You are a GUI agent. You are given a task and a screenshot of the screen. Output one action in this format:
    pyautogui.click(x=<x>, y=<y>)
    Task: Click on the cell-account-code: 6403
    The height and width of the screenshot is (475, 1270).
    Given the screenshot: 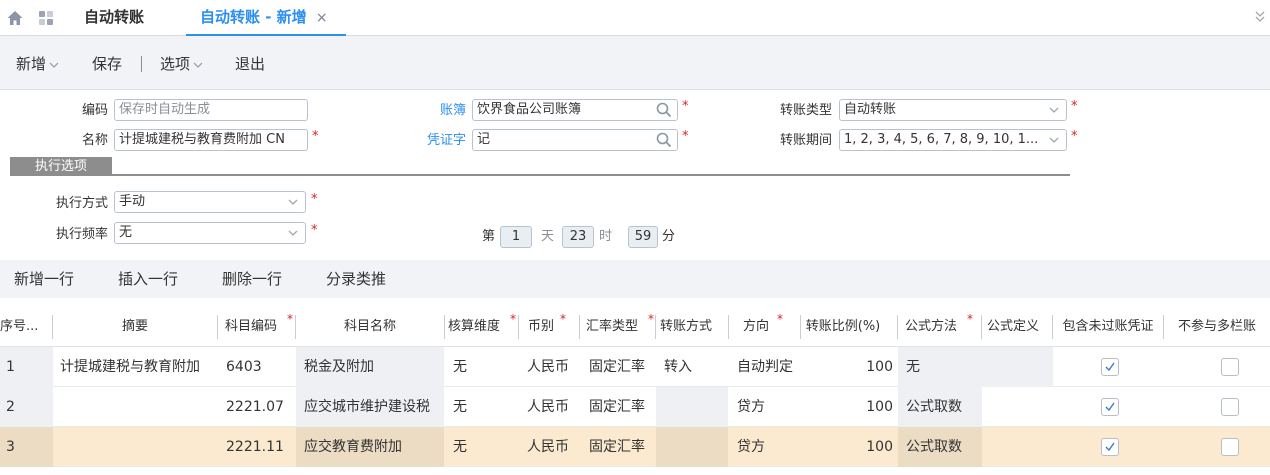 What is the action you would take?
    pyautogui.click(x=260, y=367)
    